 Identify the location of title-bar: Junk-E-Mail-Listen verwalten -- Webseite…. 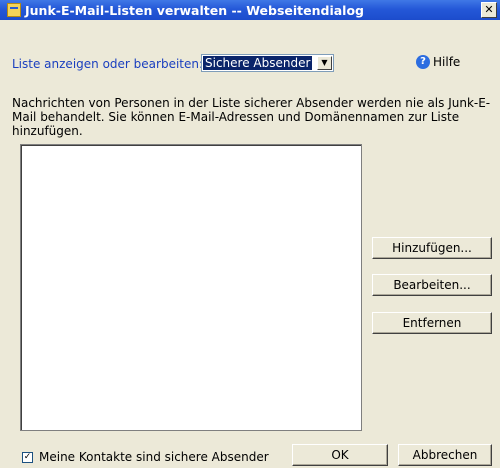
(250, 10).